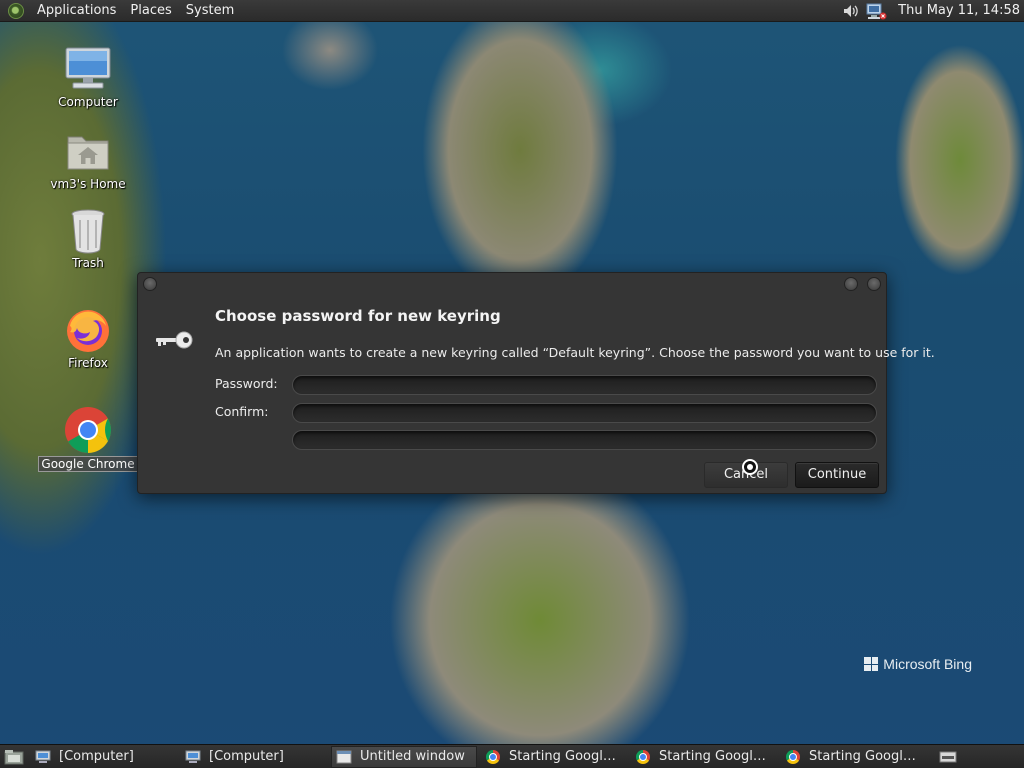  I want to click on desktop-icon-firefox: Firefox, so click(88, 338).